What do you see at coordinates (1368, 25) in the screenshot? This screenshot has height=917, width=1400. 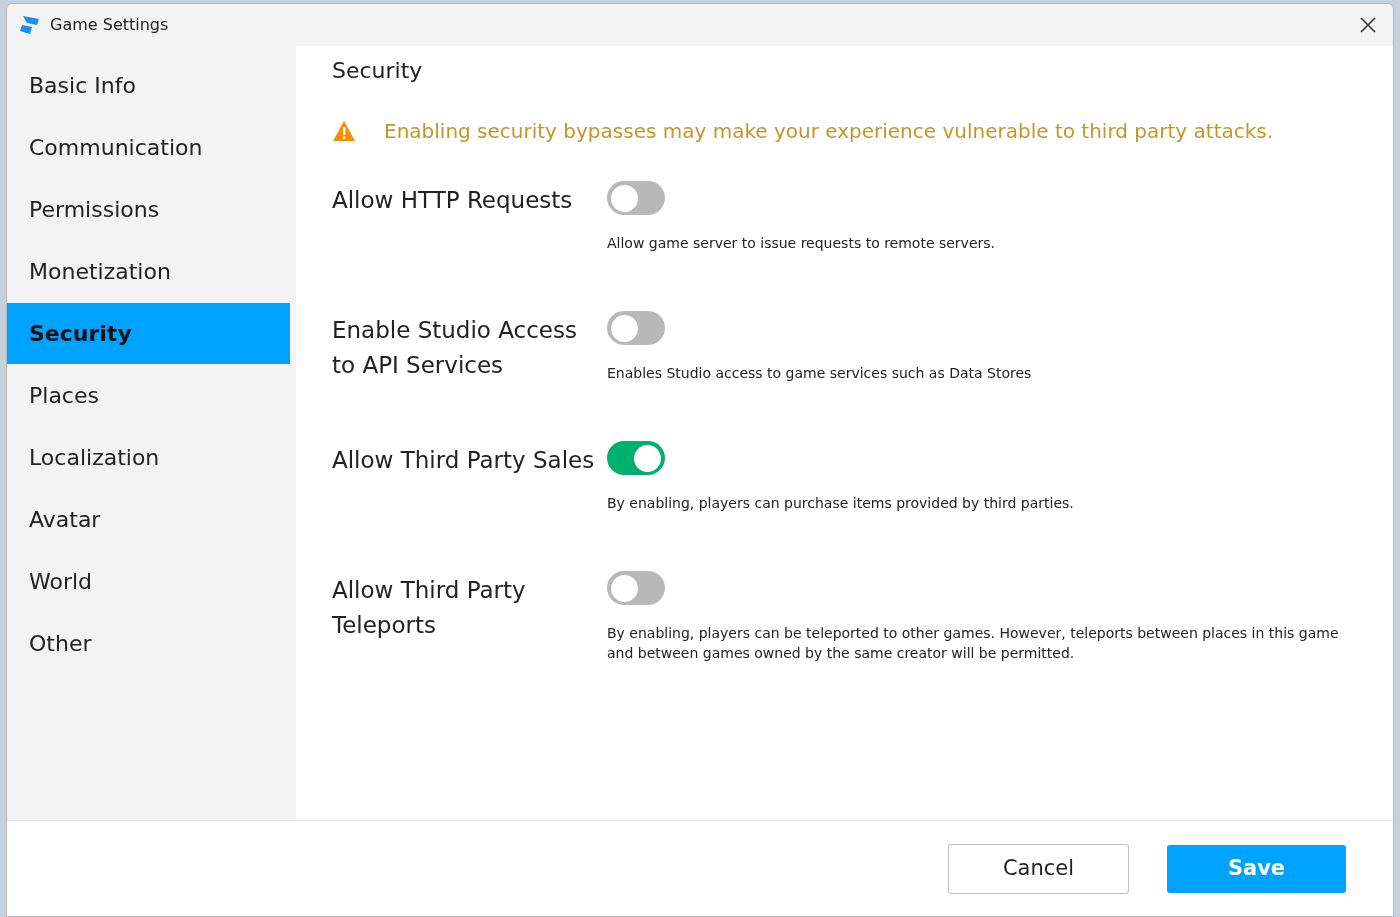 I see `close-icon` at bounding box center [1368, 25].